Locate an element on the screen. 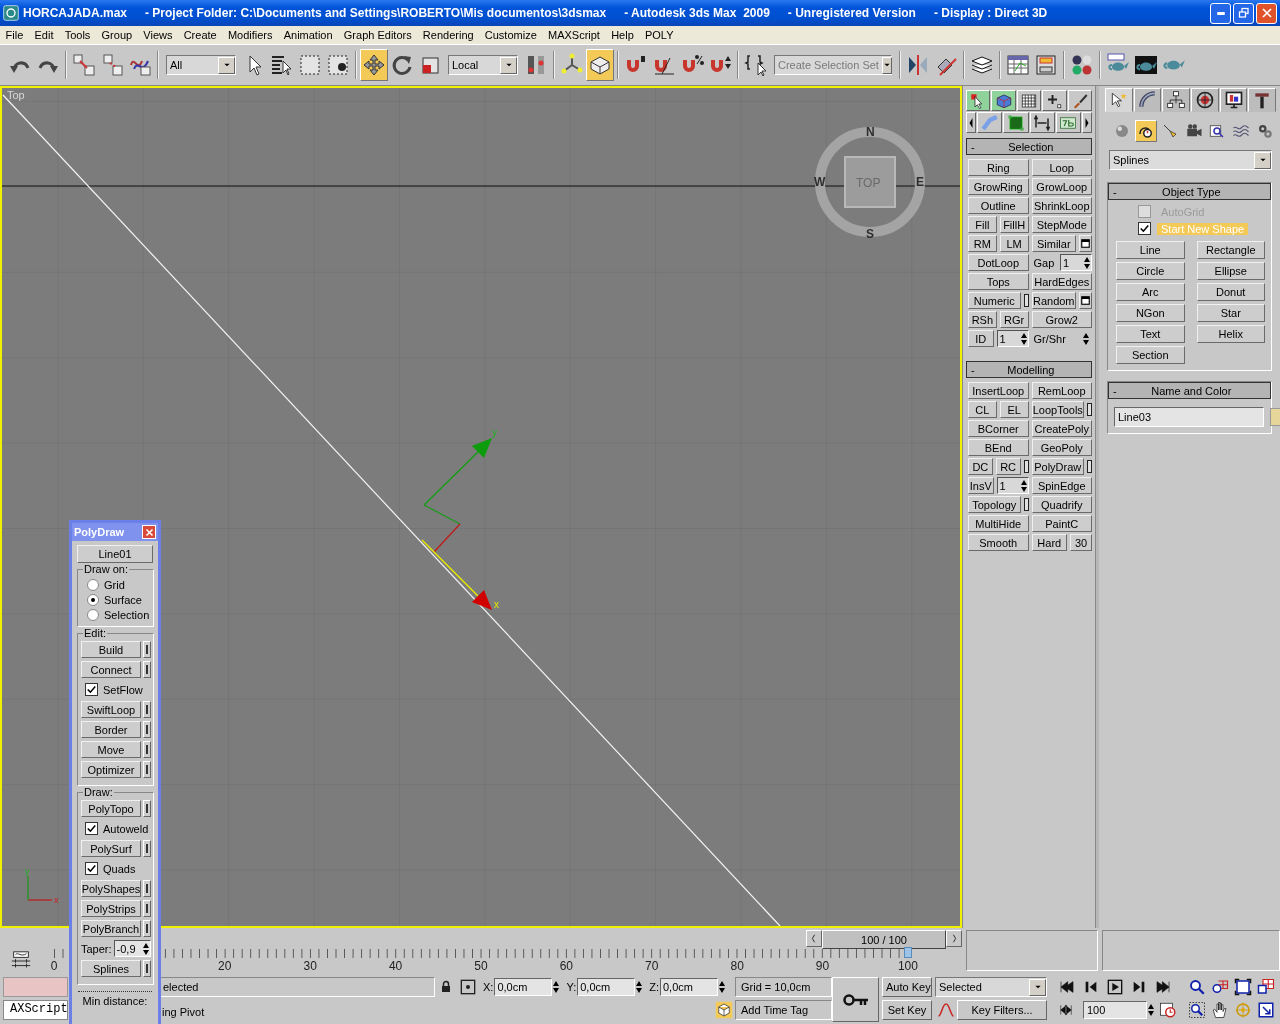 The image size is (1280, 1024). command-button: LM is located at coordinates (1014, 243).